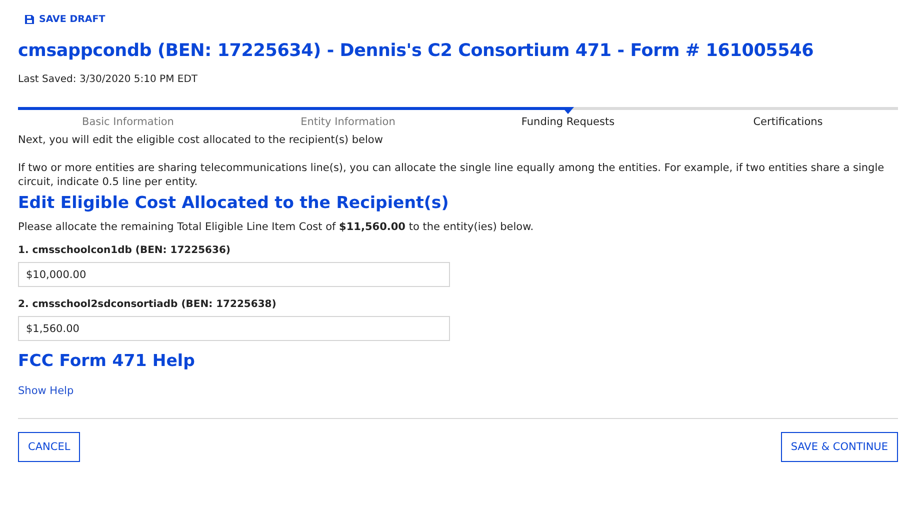 This screenshot has height=528, width=918. Describe the element at coordinates (65, 19) in the screenshot. I see `save-draft-button: SAVE DRAFT` at that location.